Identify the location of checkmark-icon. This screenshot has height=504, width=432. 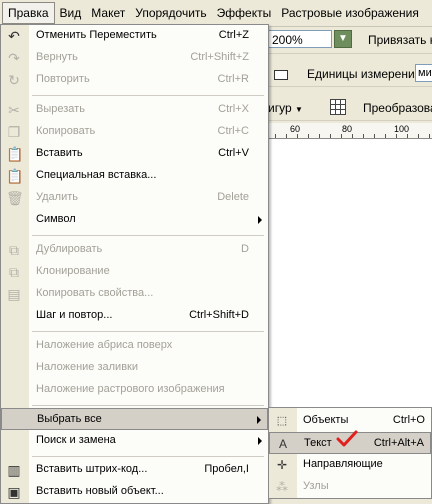
(347, 438).